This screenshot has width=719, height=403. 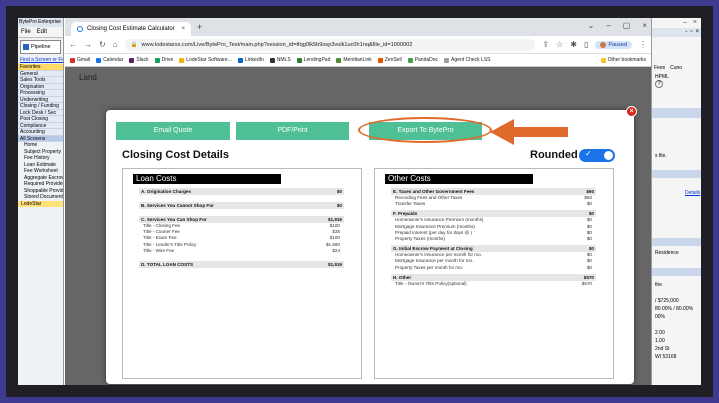 I want to click on share-icon: ⇪, so click(x=545, y=44).